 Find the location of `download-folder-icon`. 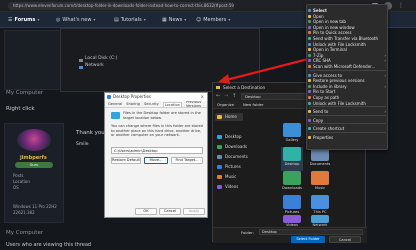

download-folder-icon is located at coordinates (292, 178).